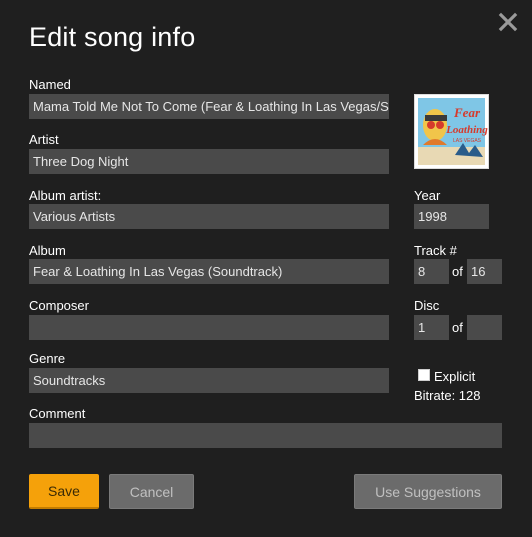  What do you see at coordinates (435, 250) in the screenshot?
I see `track-label: Track #` at bounding box center [435, 250].